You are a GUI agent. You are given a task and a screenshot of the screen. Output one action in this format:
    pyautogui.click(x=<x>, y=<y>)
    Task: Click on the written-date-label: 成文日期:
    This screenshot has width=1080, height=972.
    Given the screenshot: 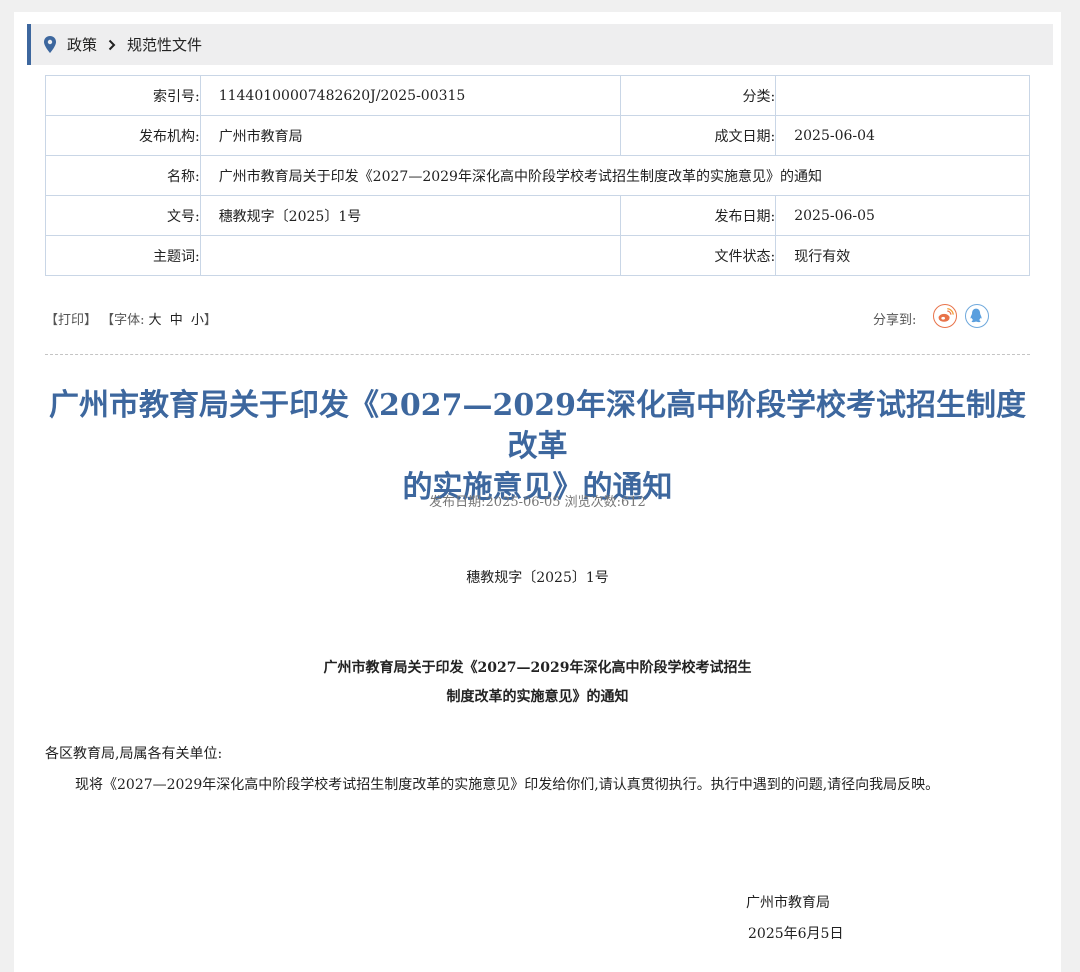 What is the action you would take?
    pyautogui.click(x=698, y=135)
    